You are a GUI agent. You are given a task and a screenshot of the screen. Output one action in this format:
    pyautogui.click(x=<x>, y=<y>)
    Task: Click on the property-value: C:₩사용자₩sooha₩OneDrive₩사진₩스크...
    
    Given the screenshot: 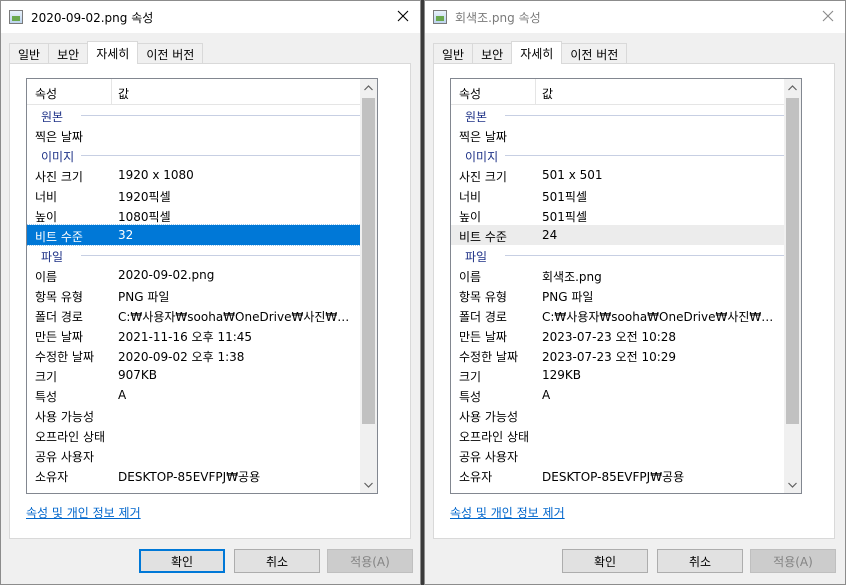 What is the action you would take?
    pyautogui.click(x=660, y=317)
    